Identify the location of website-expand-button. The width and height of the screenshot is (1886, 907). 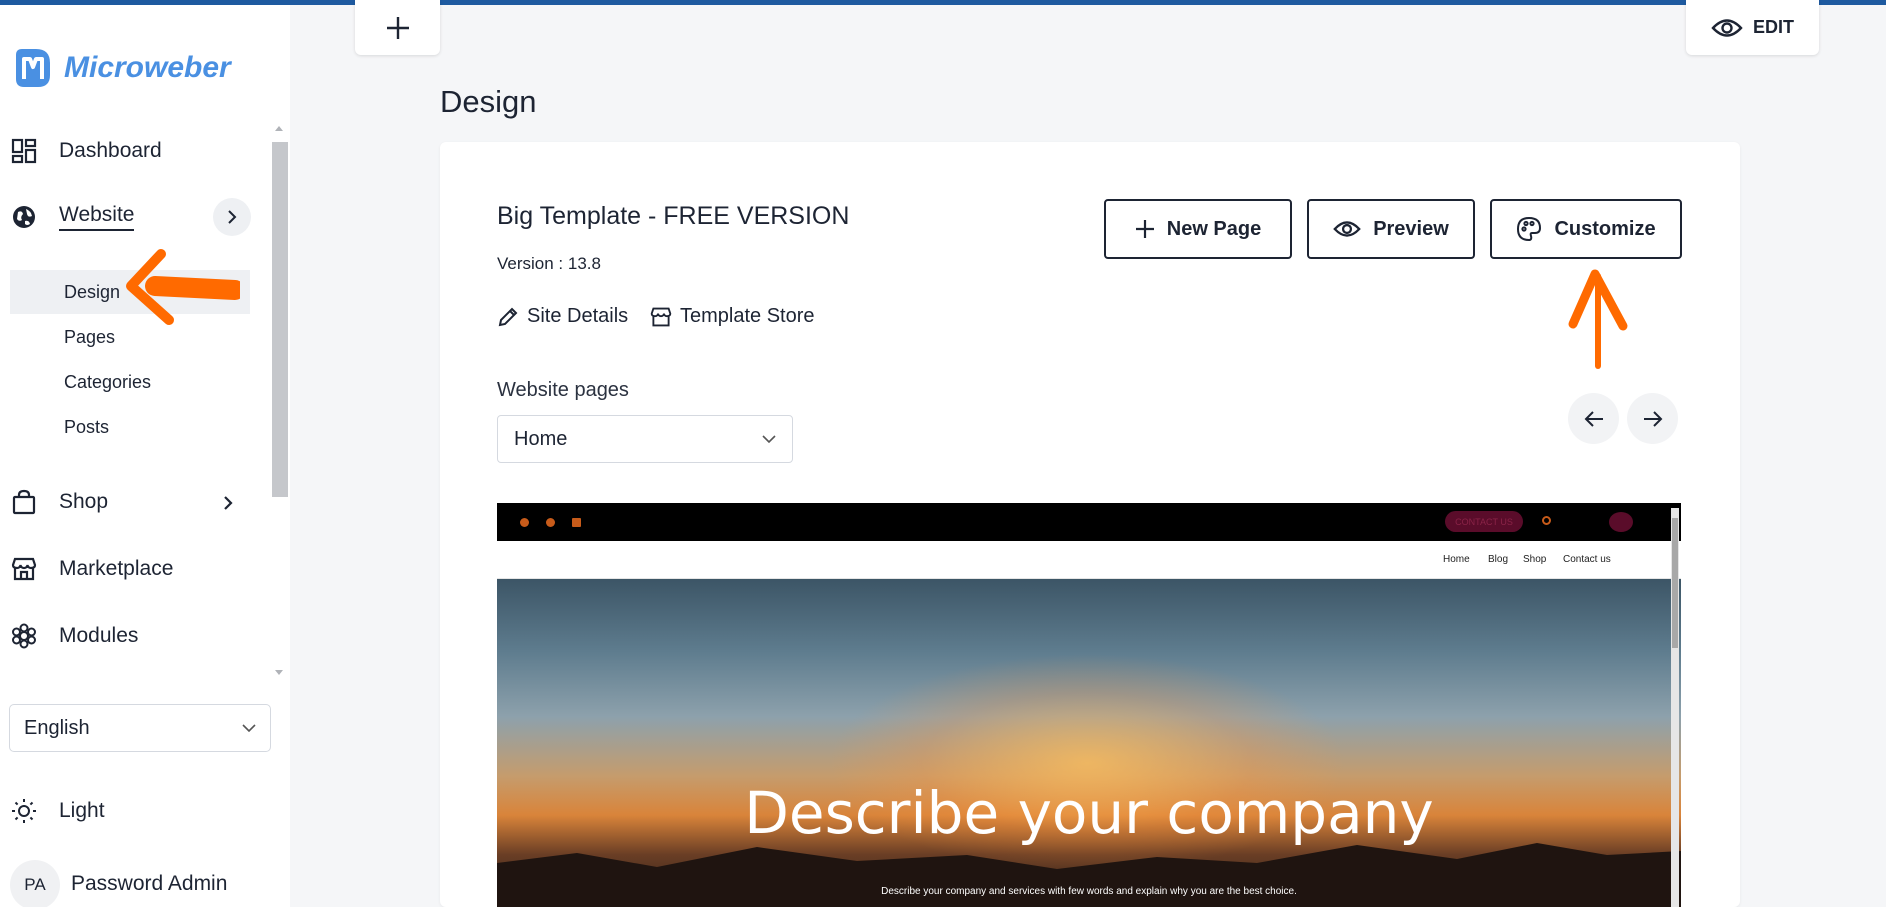
(232, 217).